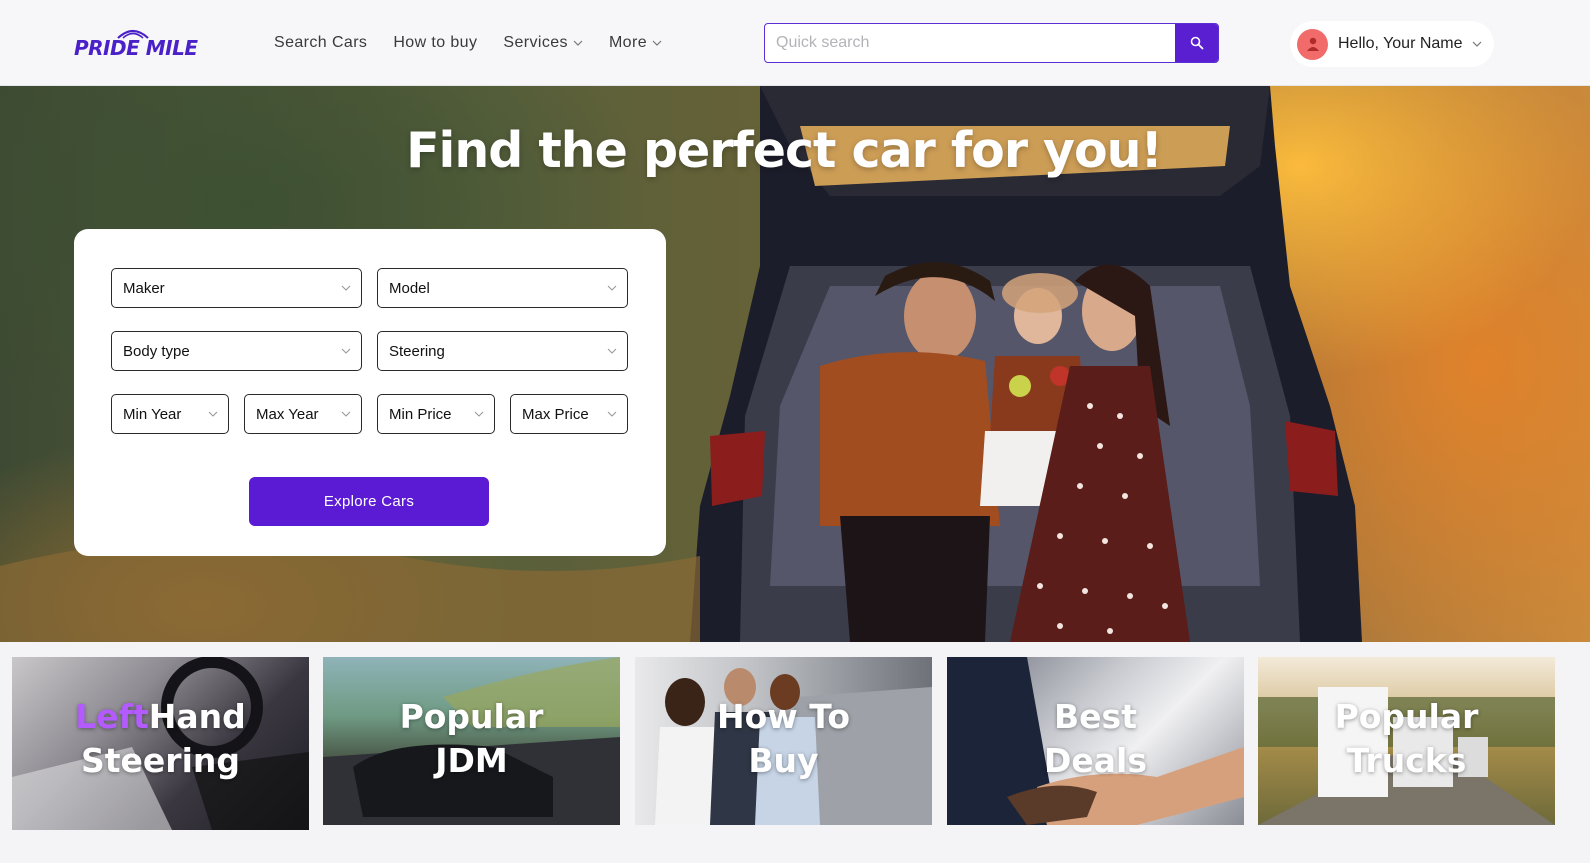 The width and height of the screenshot is (1590, 863). I want to click on main-nav: Search Cars How to buy Services More, so click(481, 43).